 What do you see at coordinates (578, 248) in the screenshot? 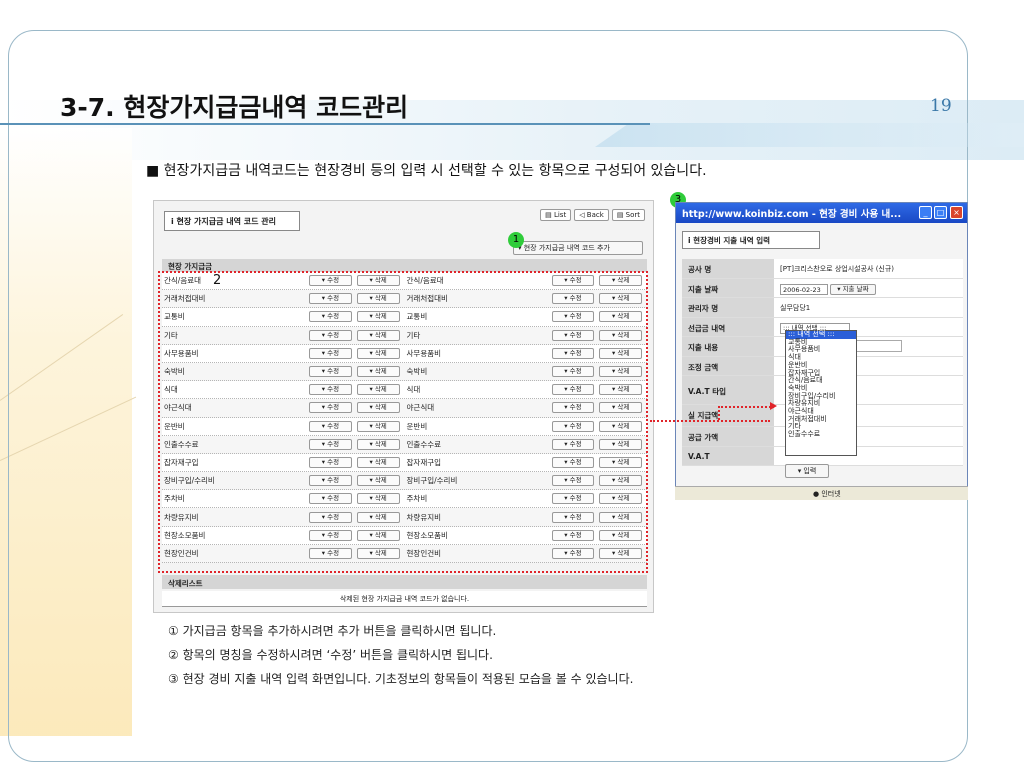
I see `add-code-button: ▾ 현장 가지급금 내역 코드 추가` at bounding box center [578, 248].